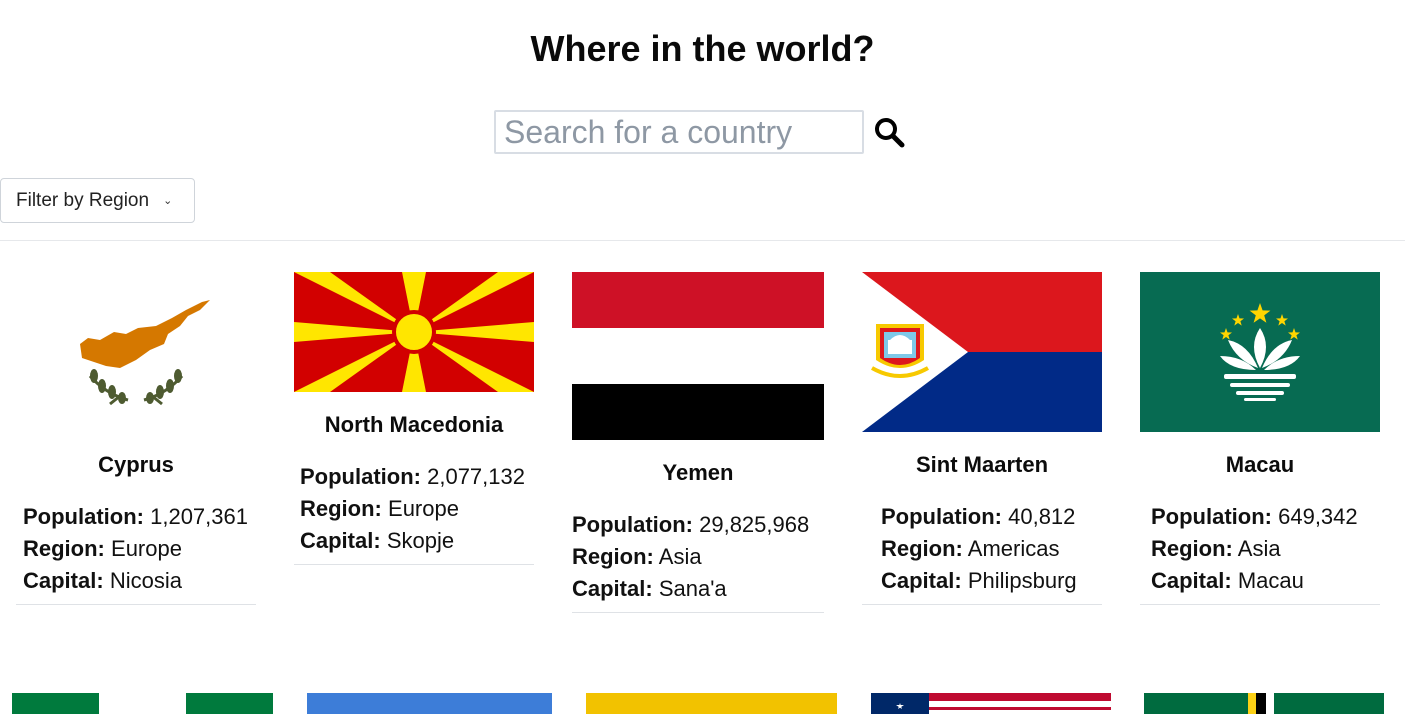 The image size is (1405, 714). What do you see at coordinates (1254, 516) in the screenshot?
I see `population-line: Population: 649,342` at bounding box center [1254, 516].